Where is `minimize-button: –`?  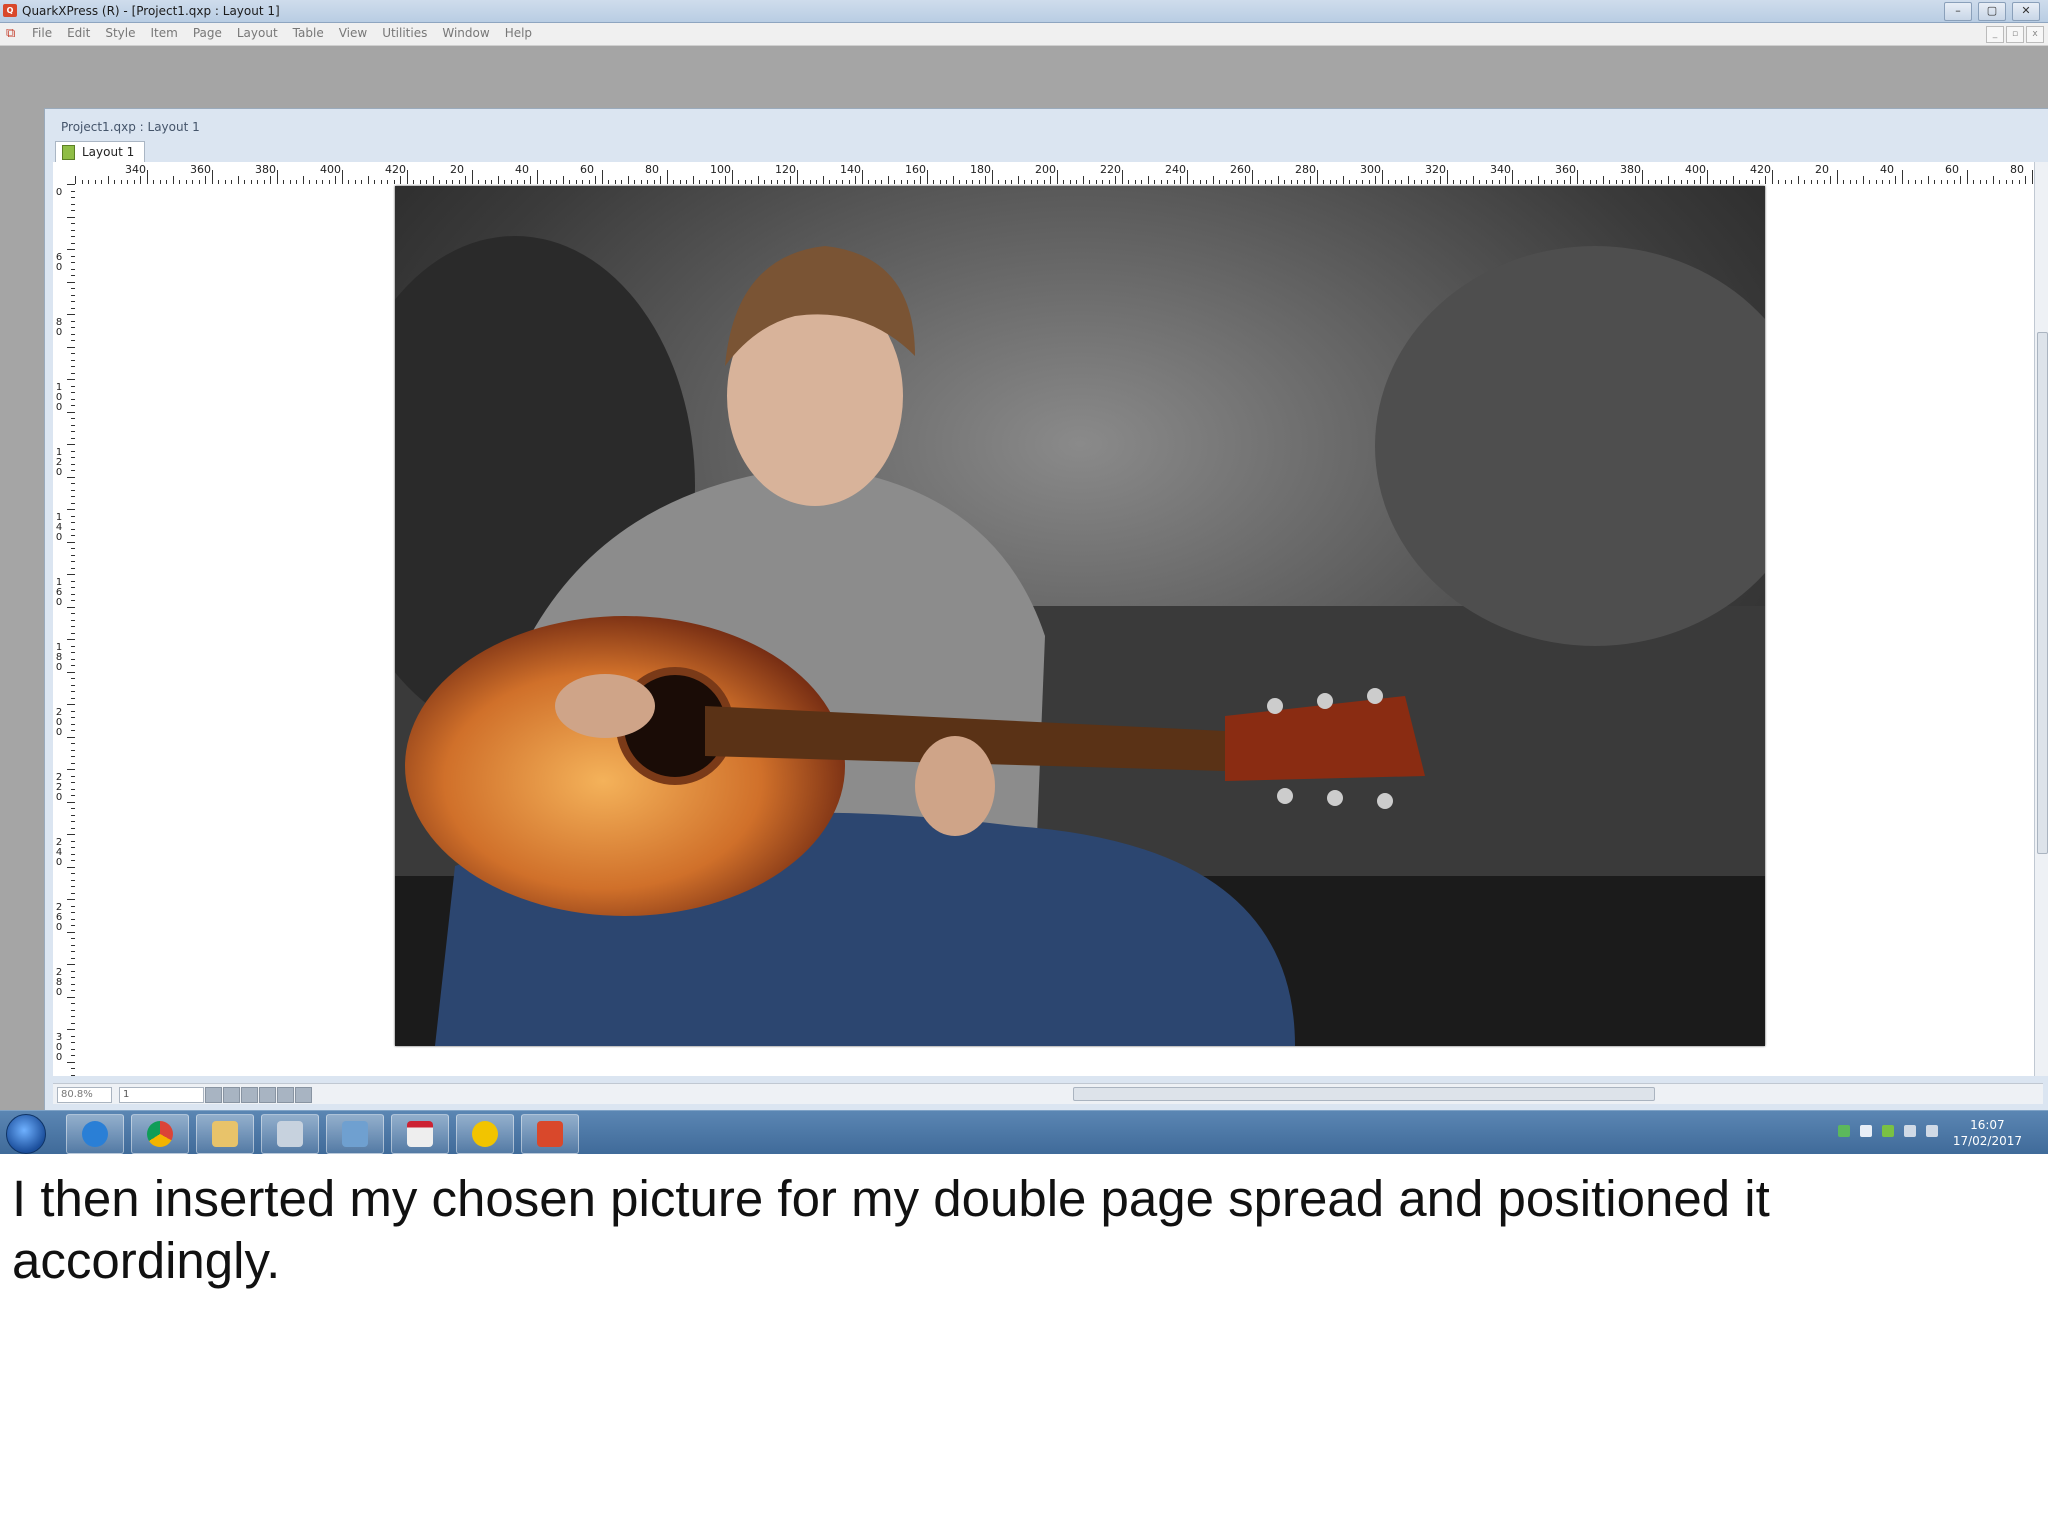 minimize-button: – is located at coordinates (1958, 11).